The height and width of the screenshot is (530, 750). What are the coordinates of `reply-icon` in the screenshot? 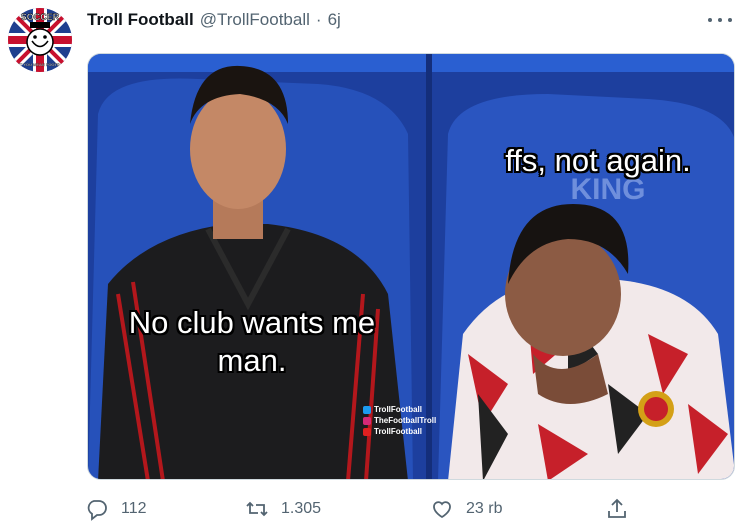 It's located at (97, 510).